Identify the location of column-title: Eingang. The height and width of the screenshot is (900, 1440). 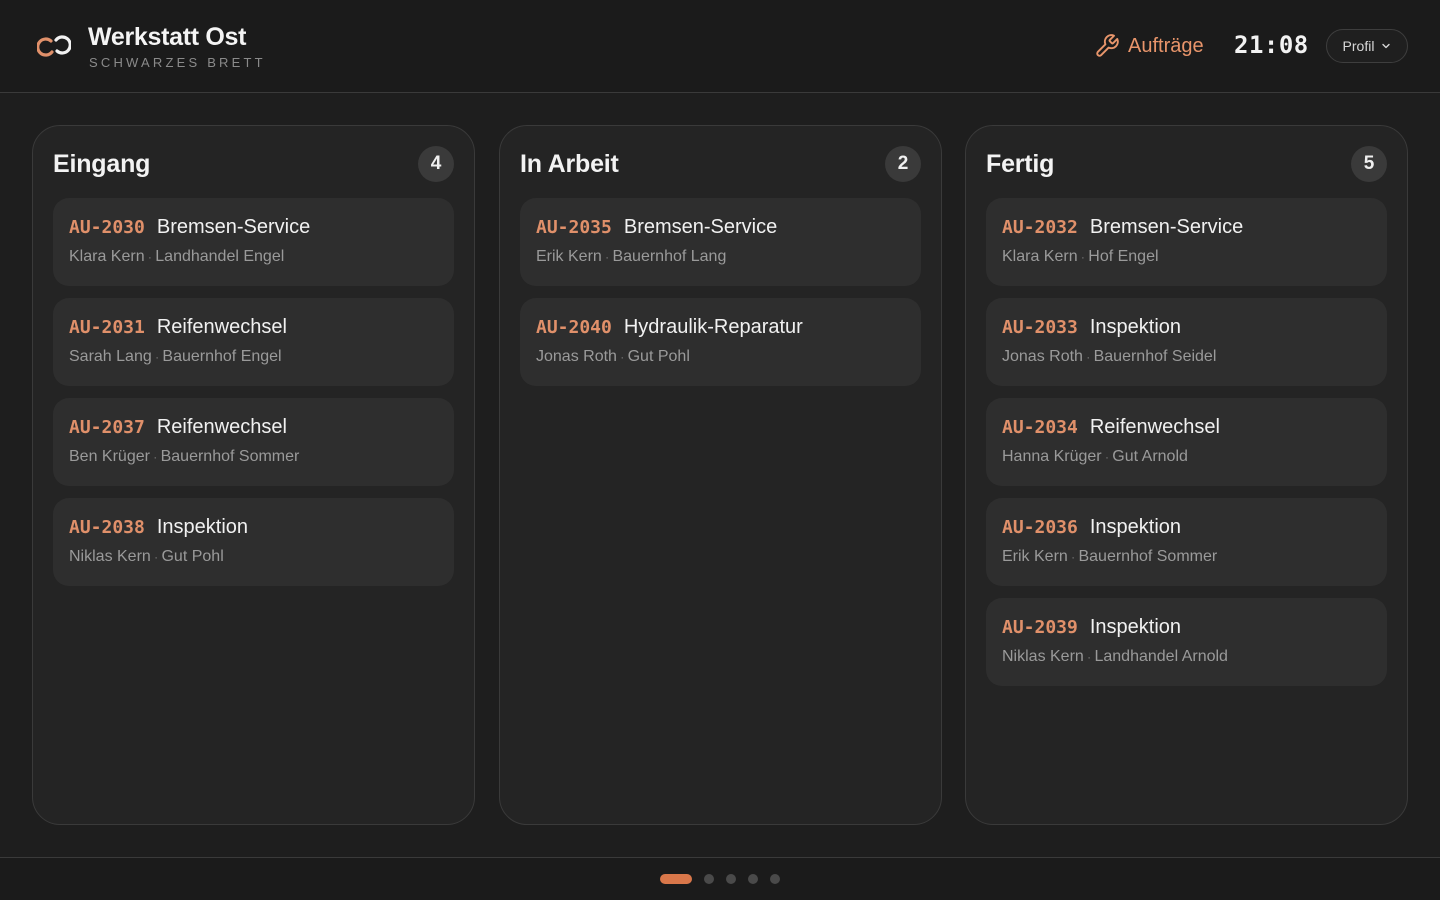
(102, 164).